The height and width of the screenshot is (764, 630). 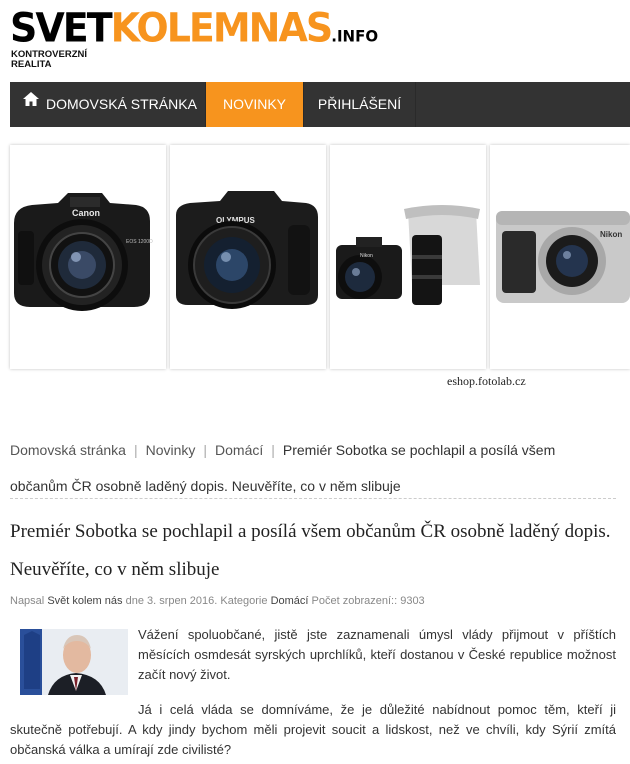 What do you see at coordinates (611, 234) in the screenshot?
I see `camera-brand-nikon-silver: Nikon` at bounding box center [611, 234].